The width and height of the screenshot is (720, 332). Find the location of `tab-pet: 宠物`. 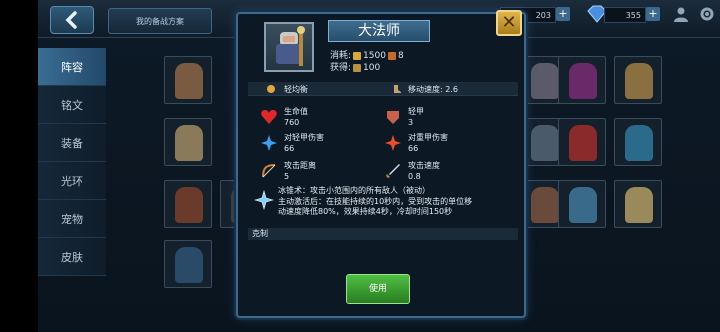

tab-pet: 宠物 is located at coordinates (72, 219).